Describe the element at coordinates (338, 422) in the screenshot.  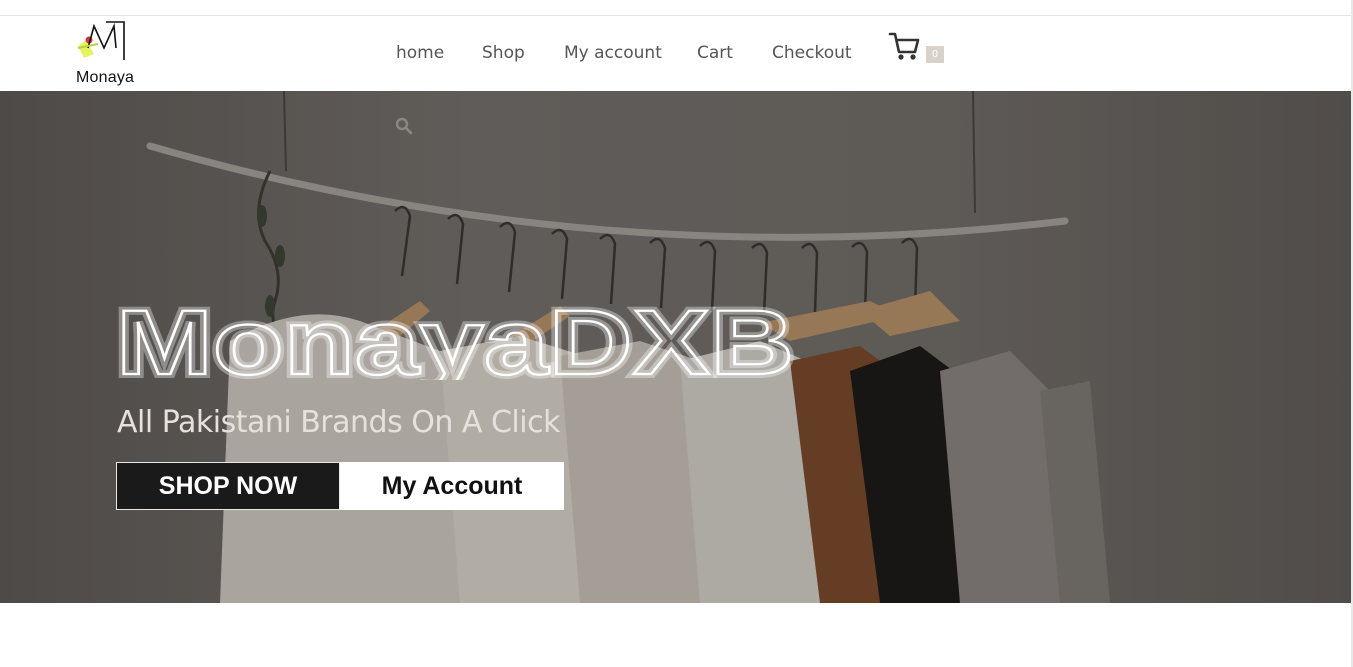
I see `hero-subtitle: All Pakistani Brands On A Click` at that location.